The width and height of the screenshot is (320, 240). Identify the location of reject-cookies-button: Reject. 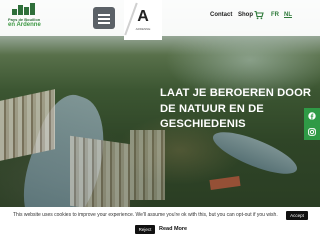
(145, 229).